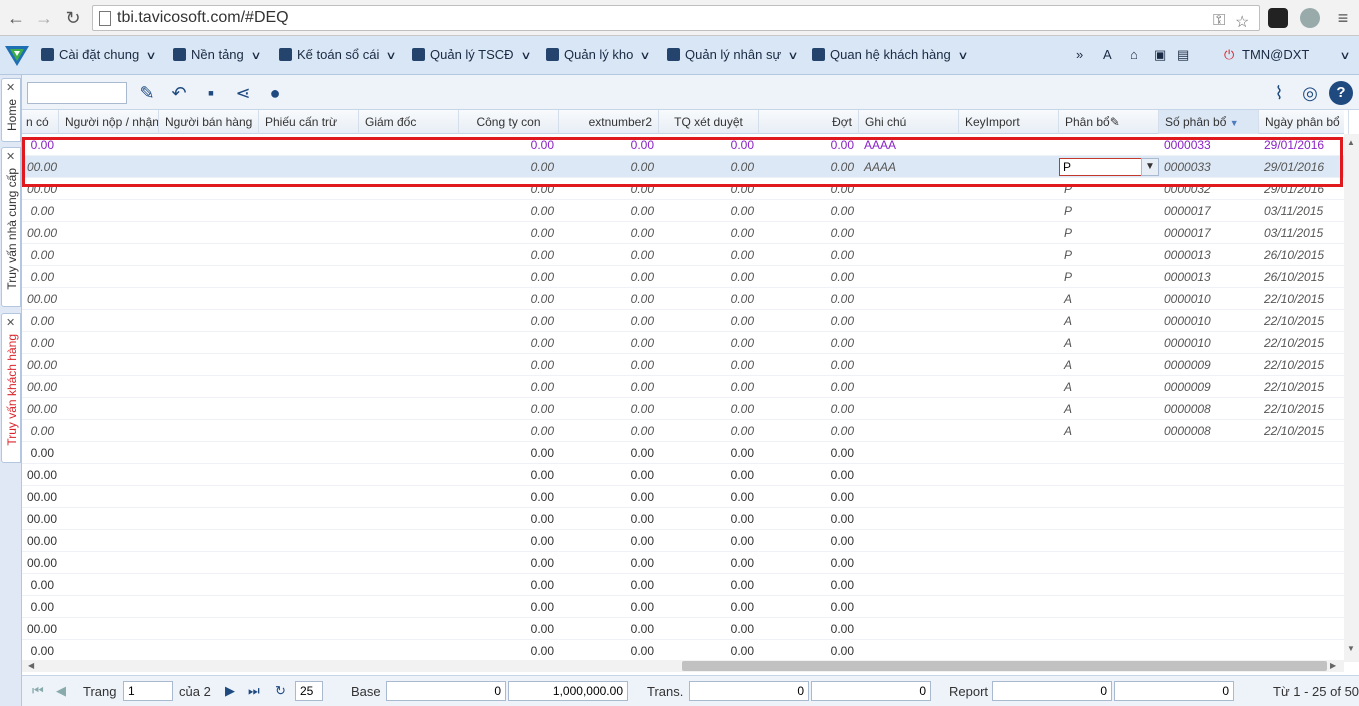 This screenshot has width=1359, height=706. Describe the element at coordinates (1209, 233) in the screenshot. I see `table-cell: 0000017` at that location.